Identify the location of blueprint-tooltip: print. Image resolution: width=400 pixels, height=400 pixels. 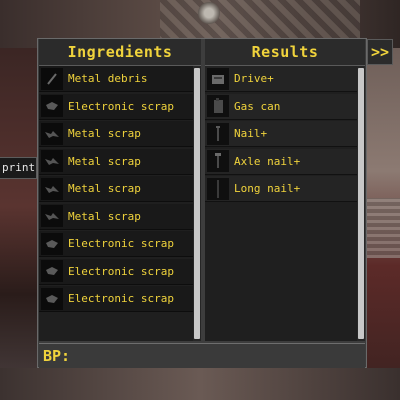
(18, 168).